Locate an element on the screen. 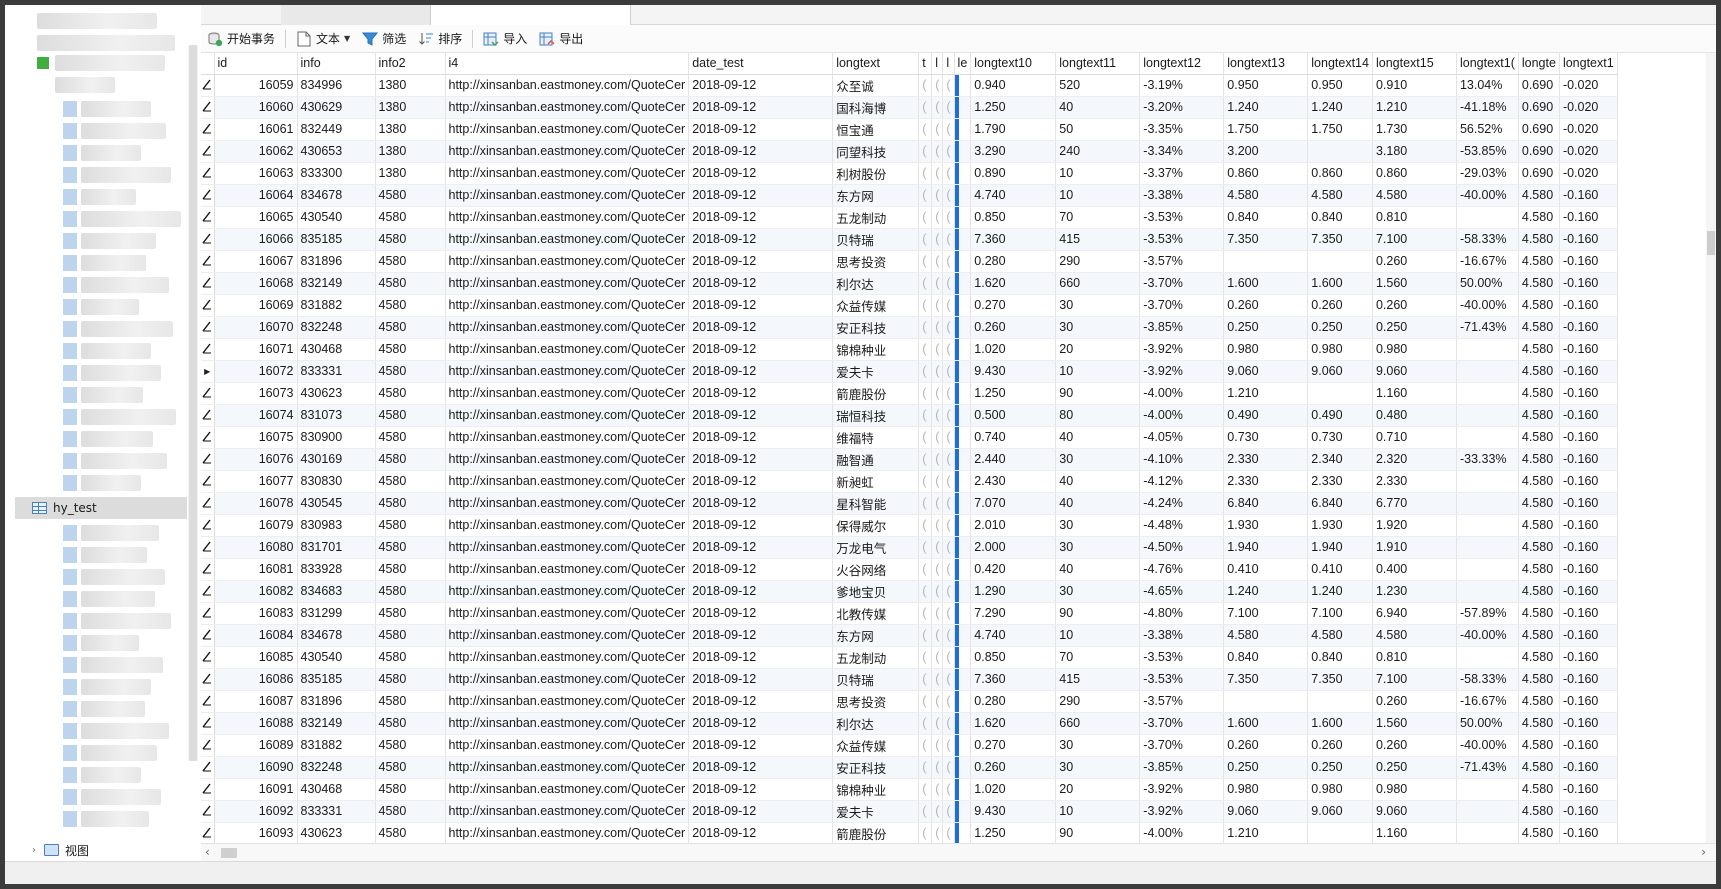 This screenshot has width=1721, height=889. table-cell: 430540 is located at coordinates (336, 217).